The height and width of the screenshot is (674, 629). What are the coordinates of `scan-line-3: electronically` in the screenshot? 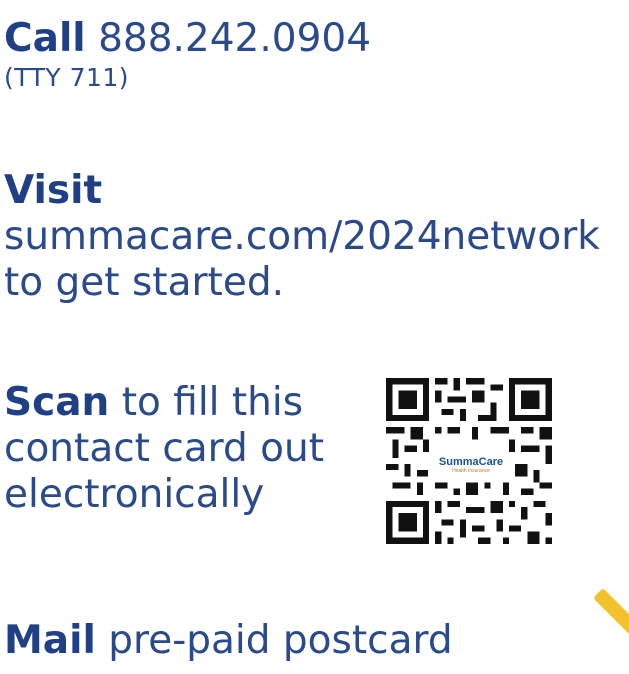 It's located at (134, 494).